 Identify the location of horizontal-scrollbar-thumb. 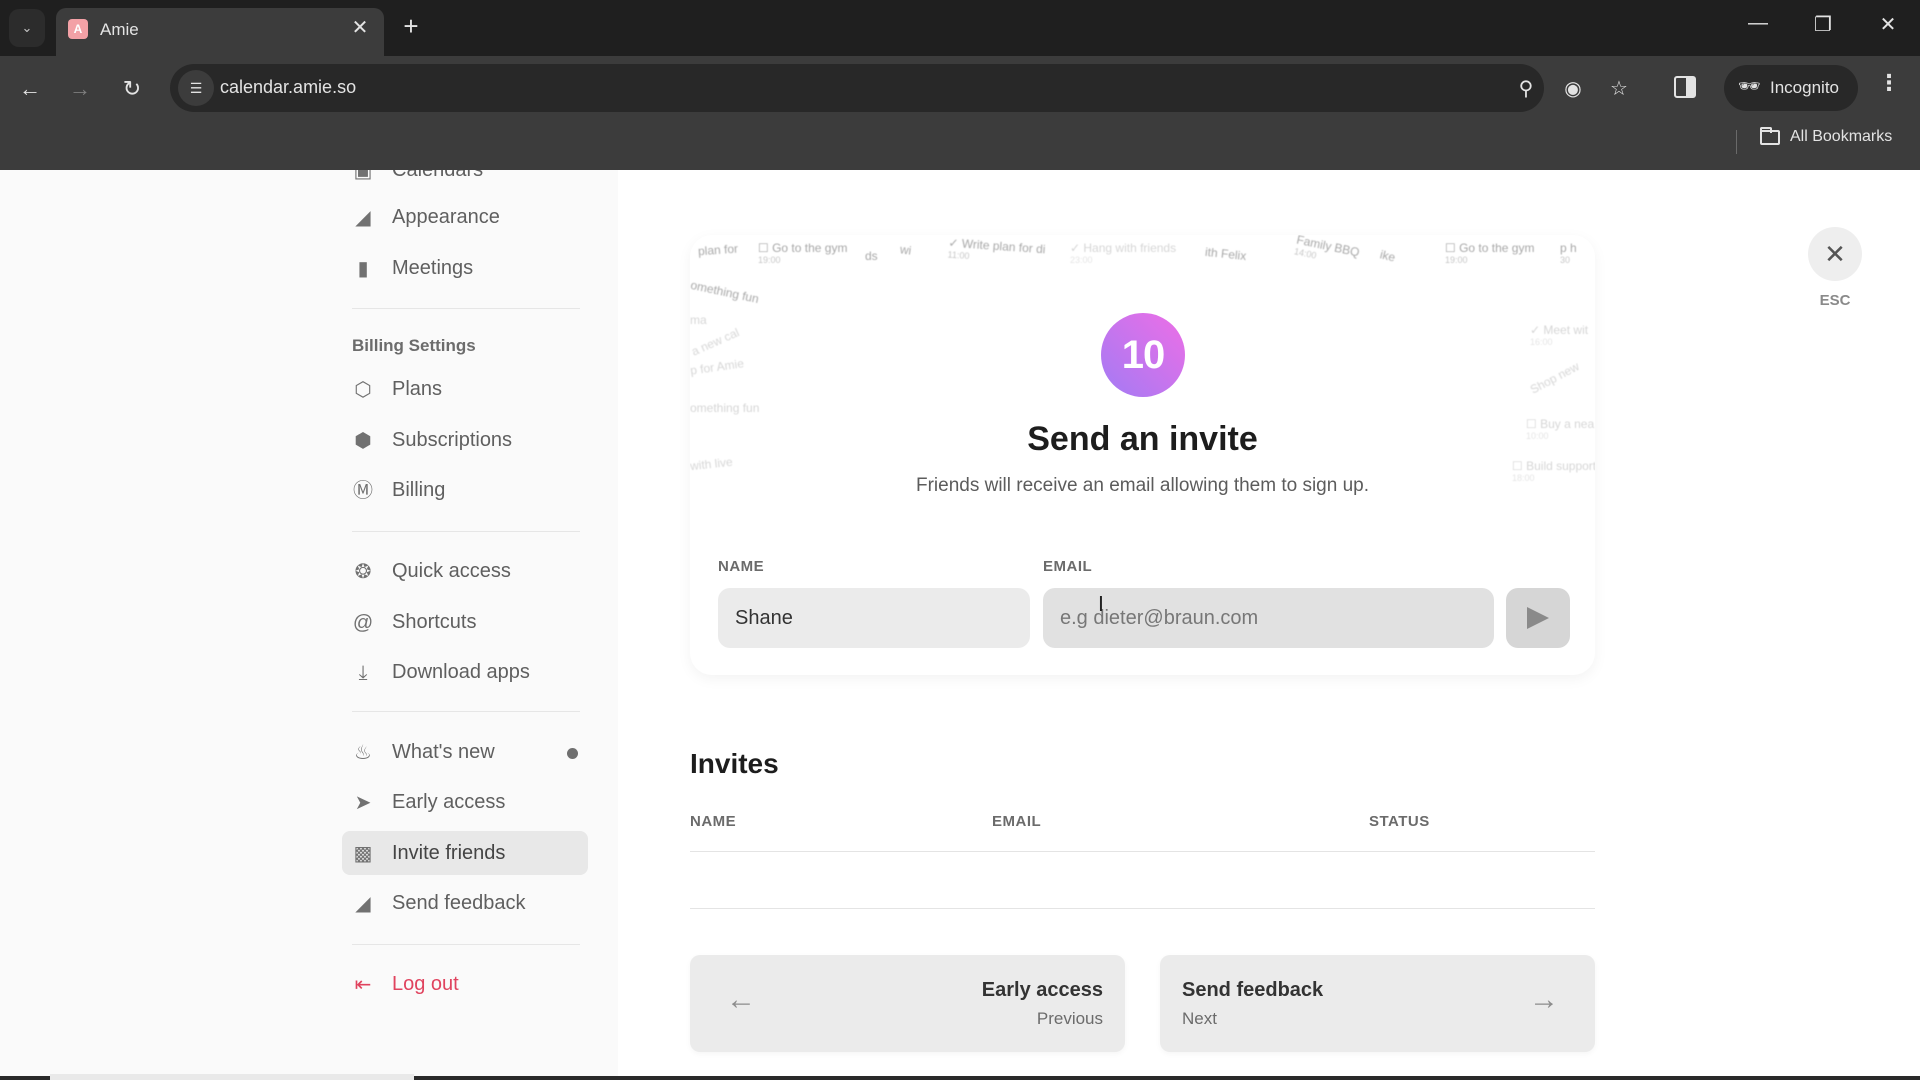
(232, 1077).